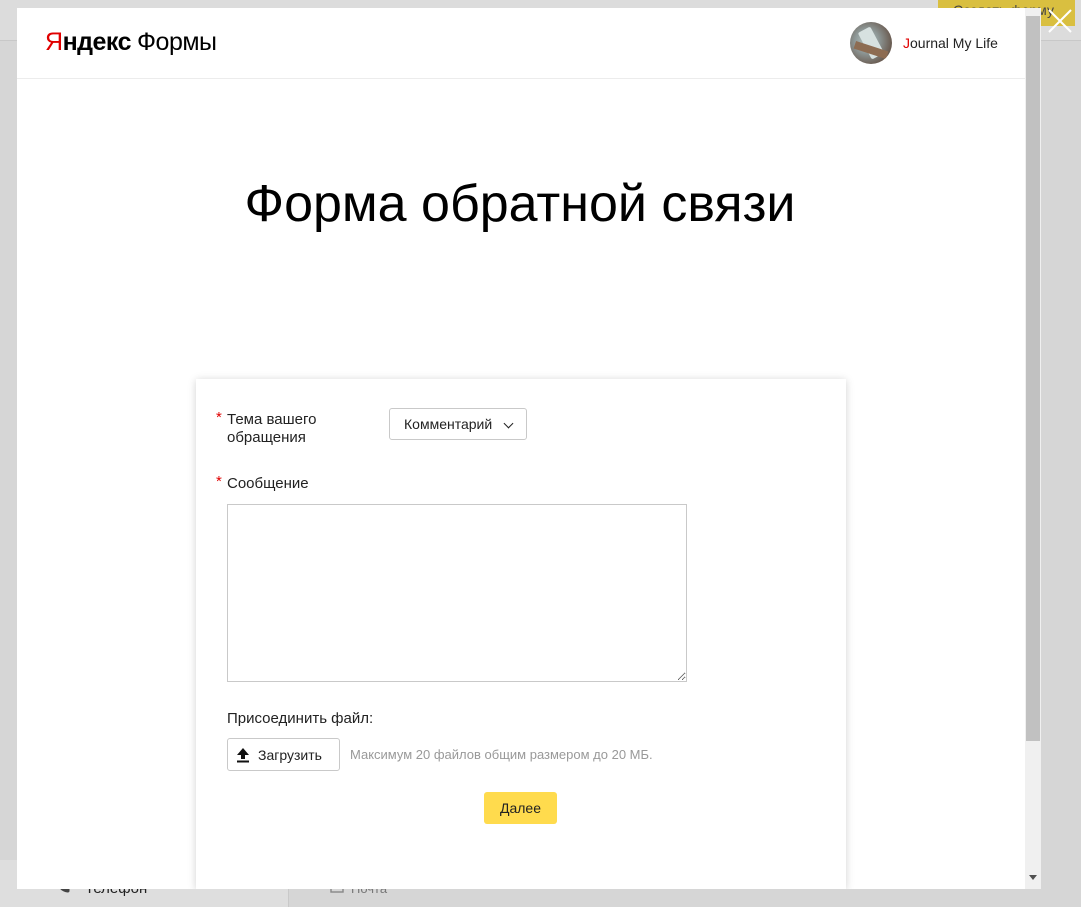 The image size is (1081, 907). I want to click on user-name: Journal My Life, so click(950, 43).